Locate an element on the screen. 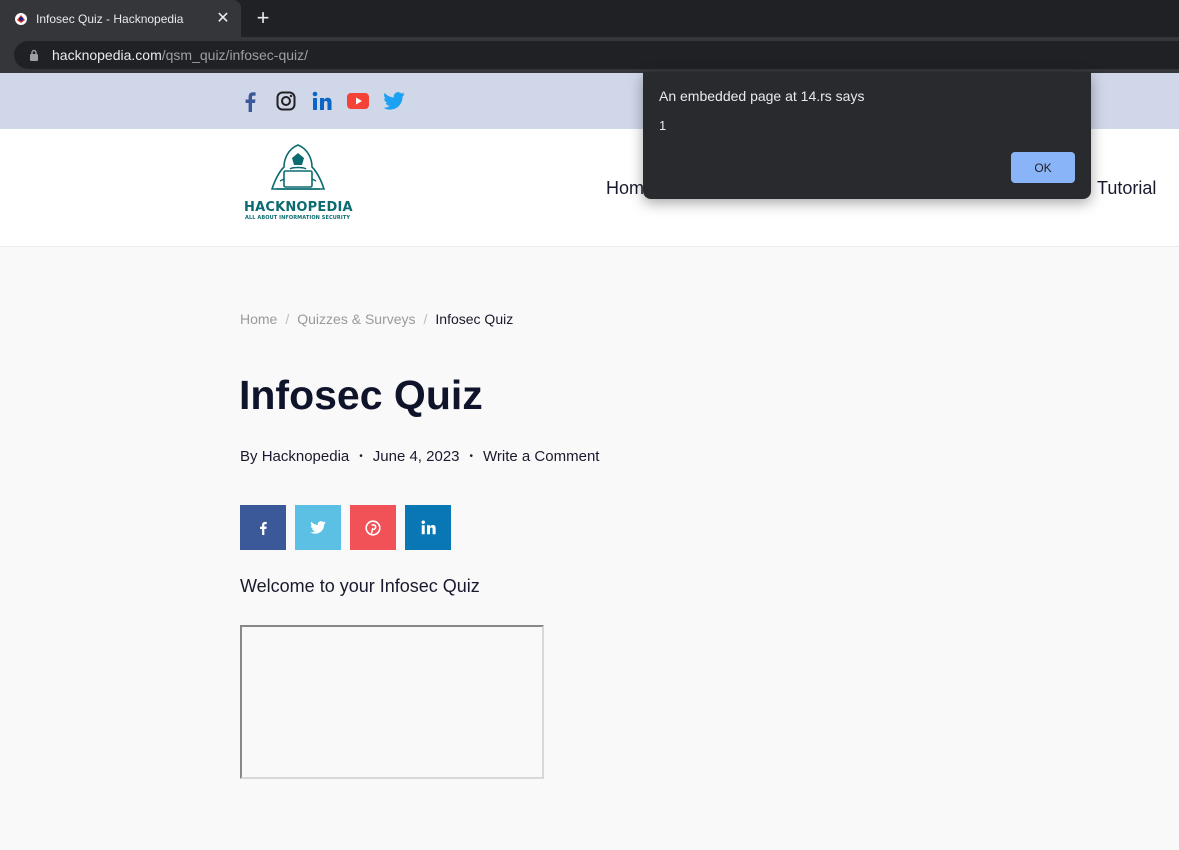 The image size is (1179, 850). site-favicon-icon is located at coordinates (21, 18).